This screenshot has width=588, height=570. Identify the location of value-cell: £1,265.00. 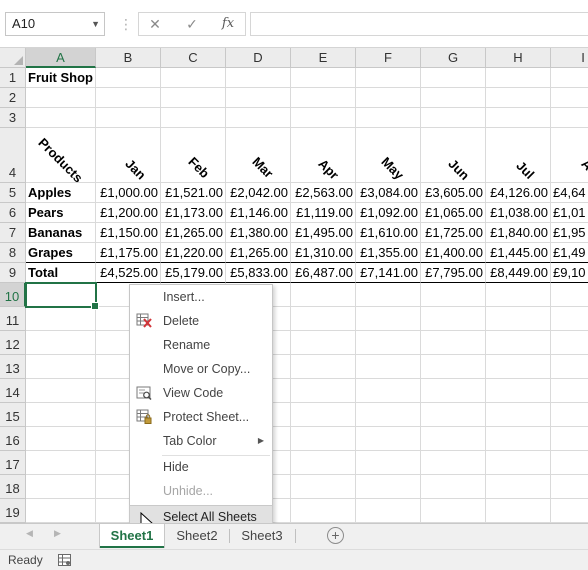
(193, 233).